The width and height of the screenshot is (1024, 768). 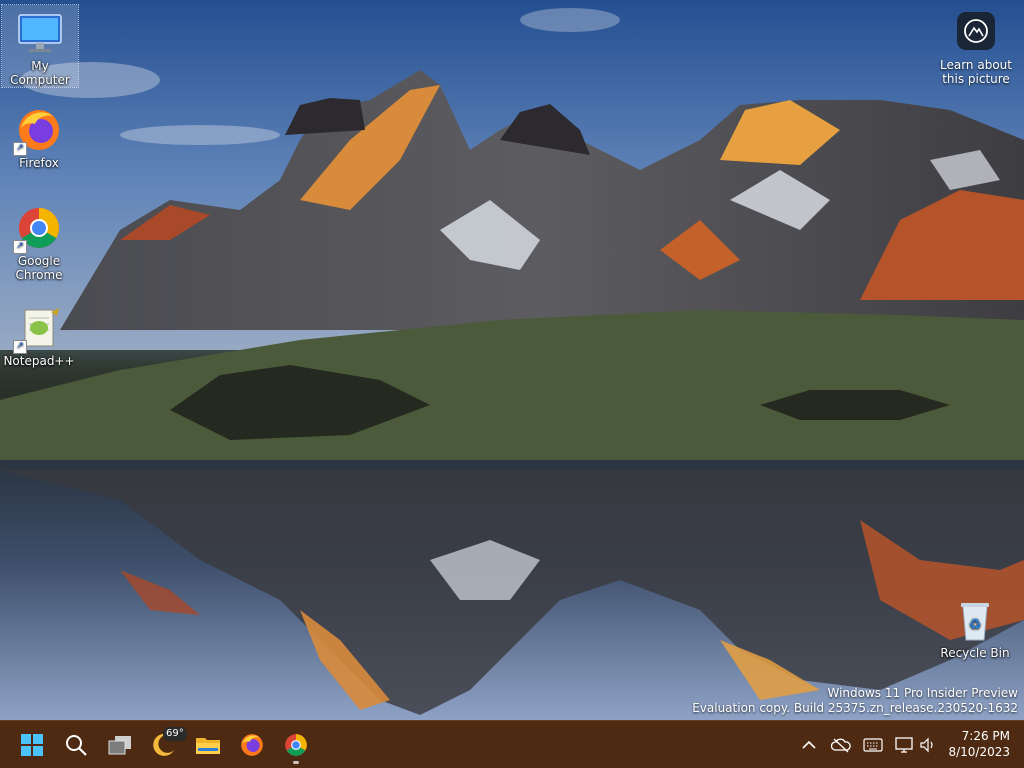 What do you see at coordinates (512, 744) in the screenshot?
I see `taskbar: 69° 7:26 PM 8/10/2023` at bounding box center [512, 744].